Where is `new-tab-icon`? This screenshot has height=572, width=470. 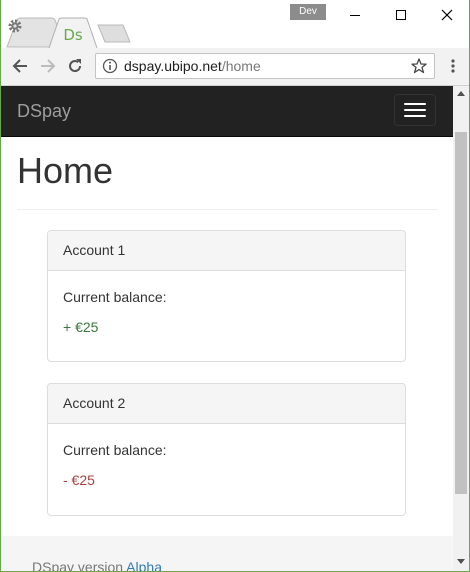 new-tab-icon is located at coordinates (114, 33).